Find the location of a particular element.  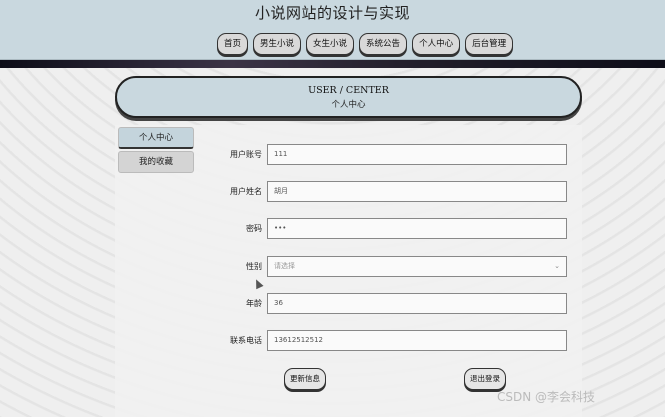

sidebar-item-user-center: 个人中心 is located at coordinates (156, 138).